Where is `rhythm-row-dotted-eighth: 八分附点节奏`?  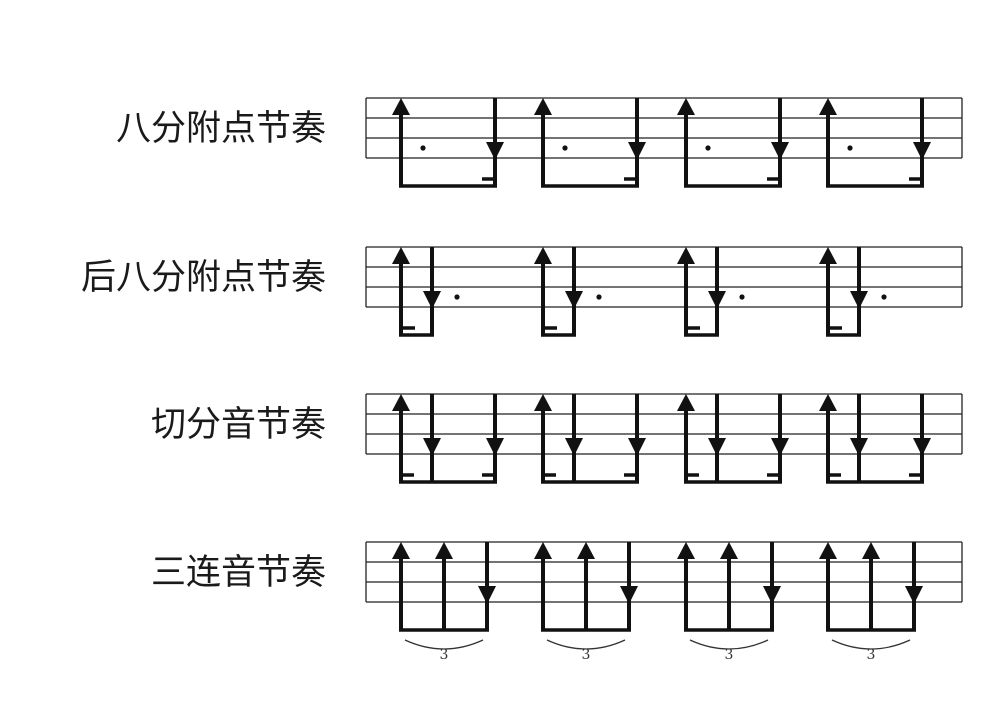 rhythm-row-dotted-eighth: 八分附点节奏 is located at coordinates (539, 142).